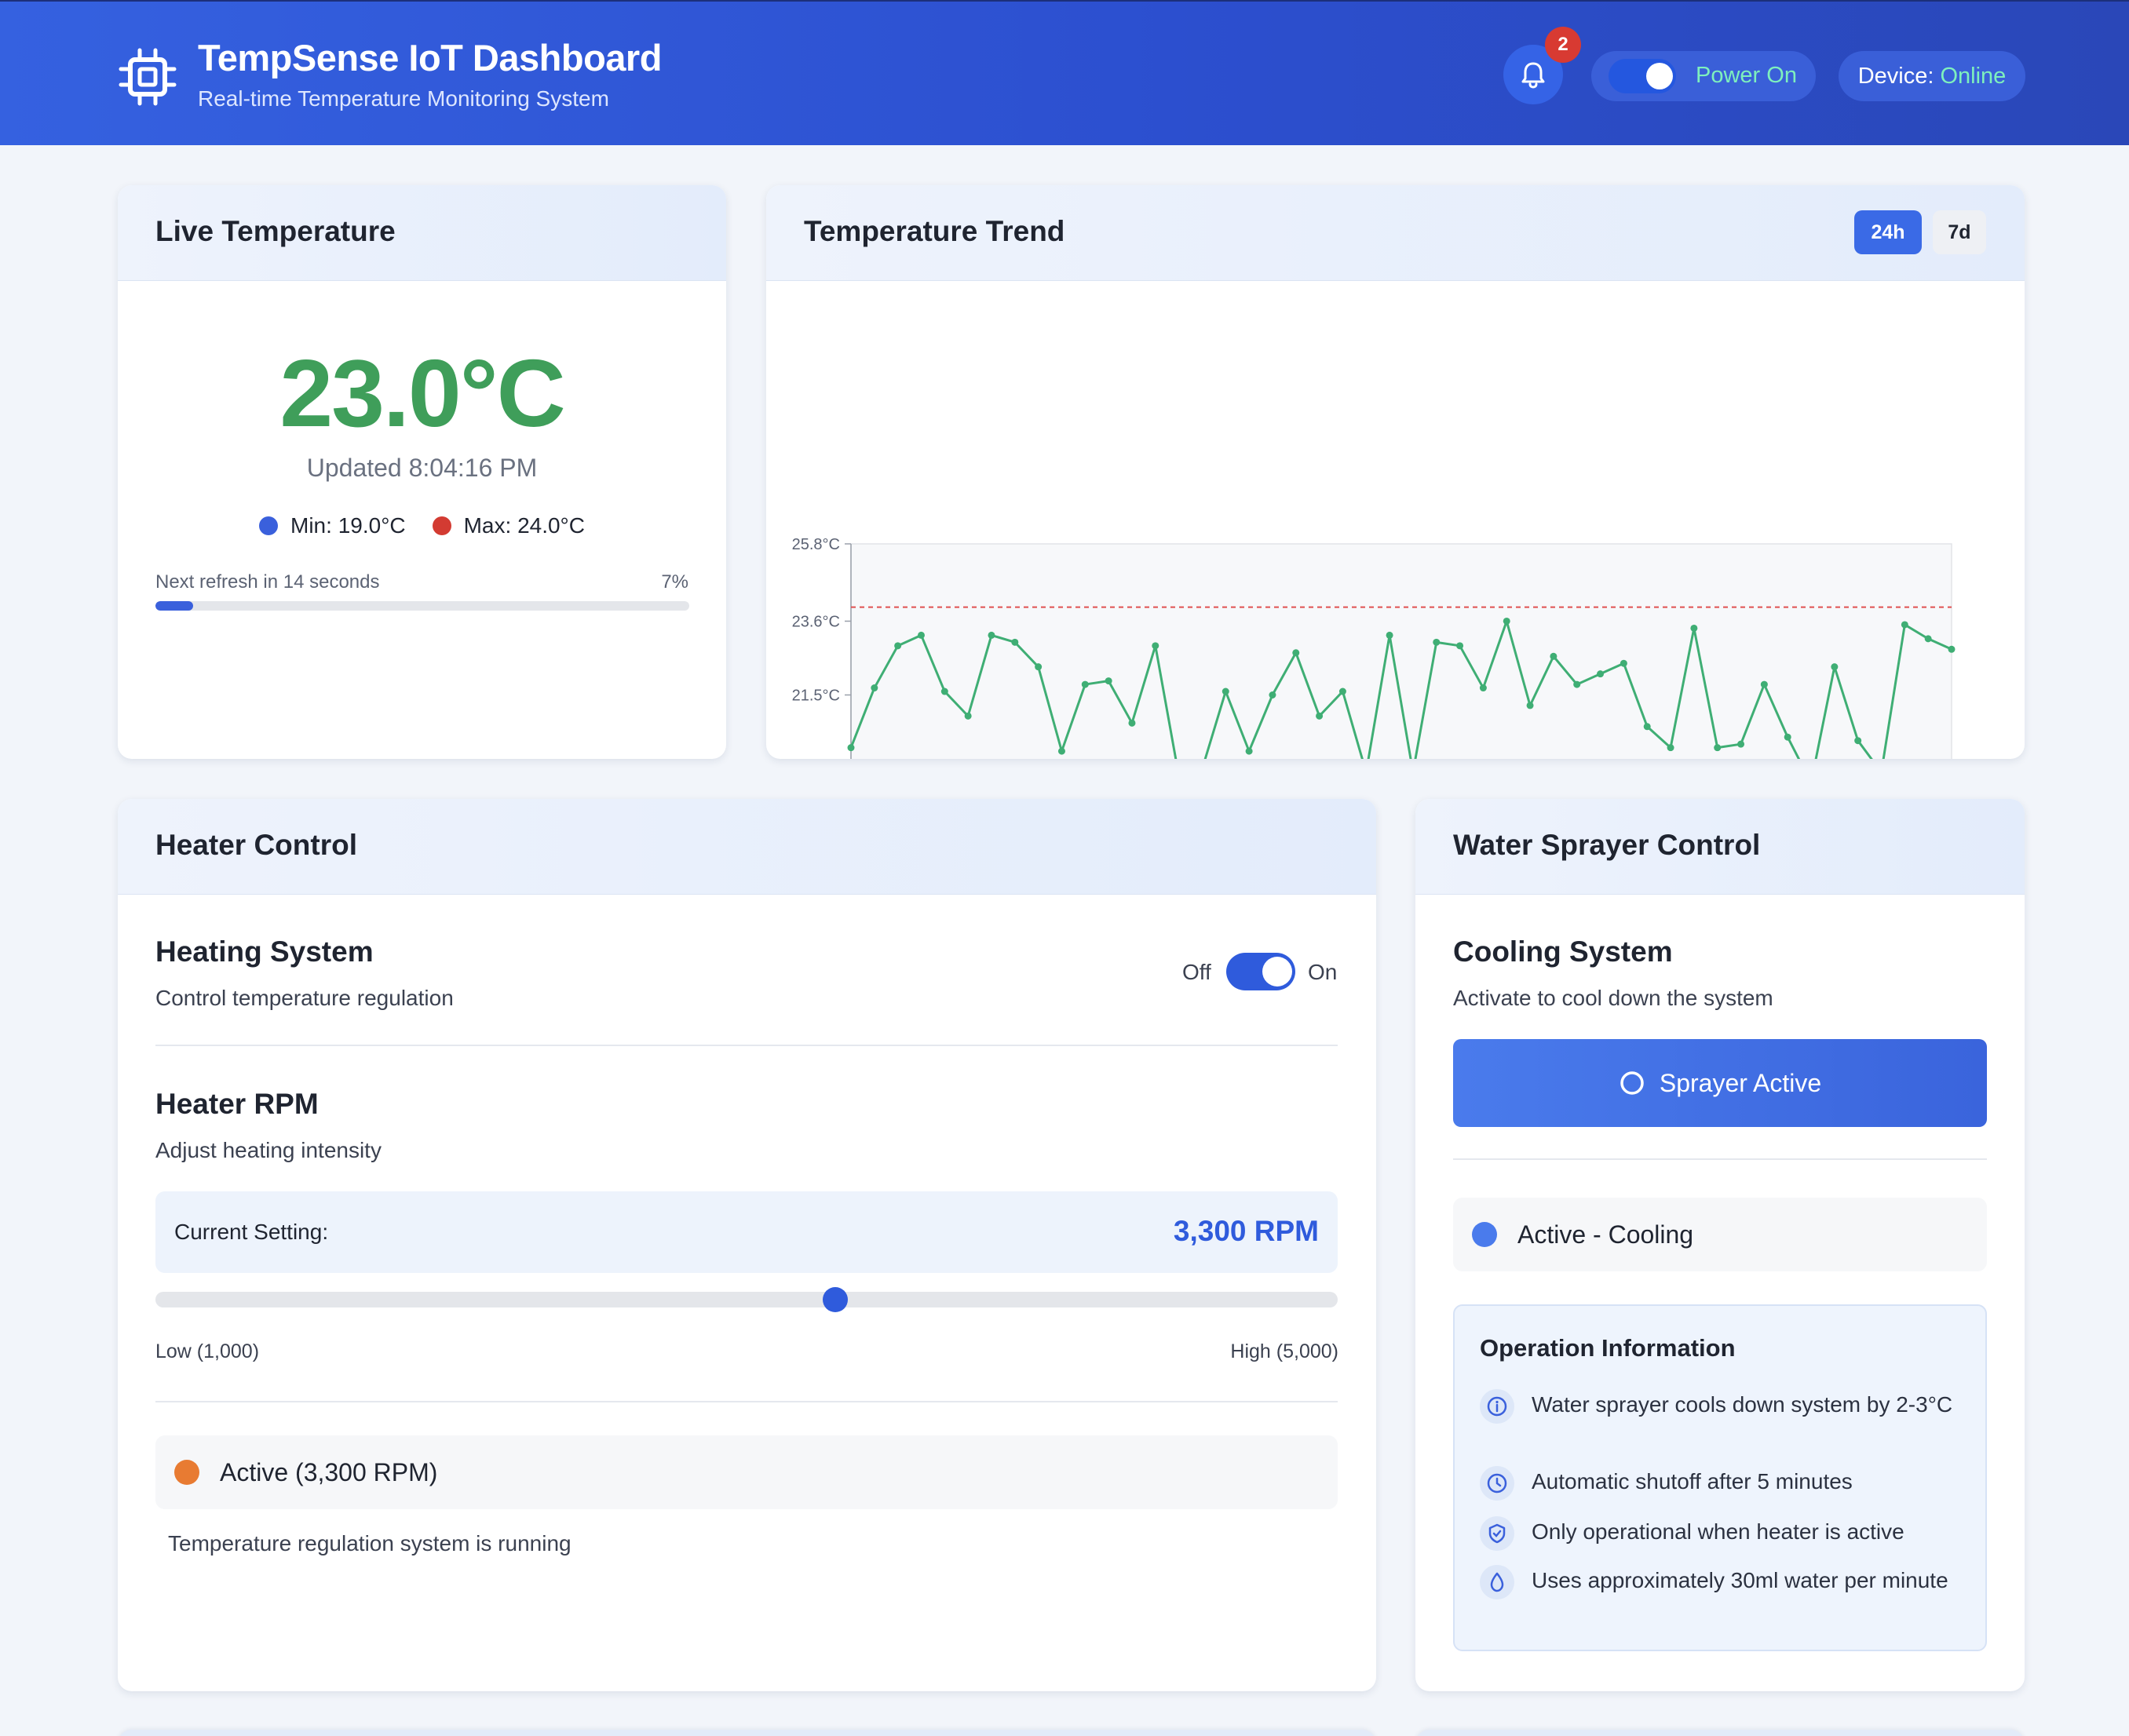 This screenshot has height=1736, width=2129. I want to click on power-control: Power On, so click(1703, 76).